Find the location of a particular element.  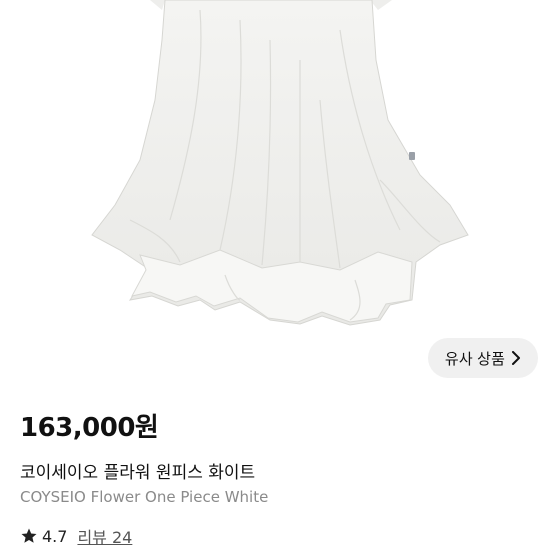

chevron-right-icon is located at coordinates (516, 358).